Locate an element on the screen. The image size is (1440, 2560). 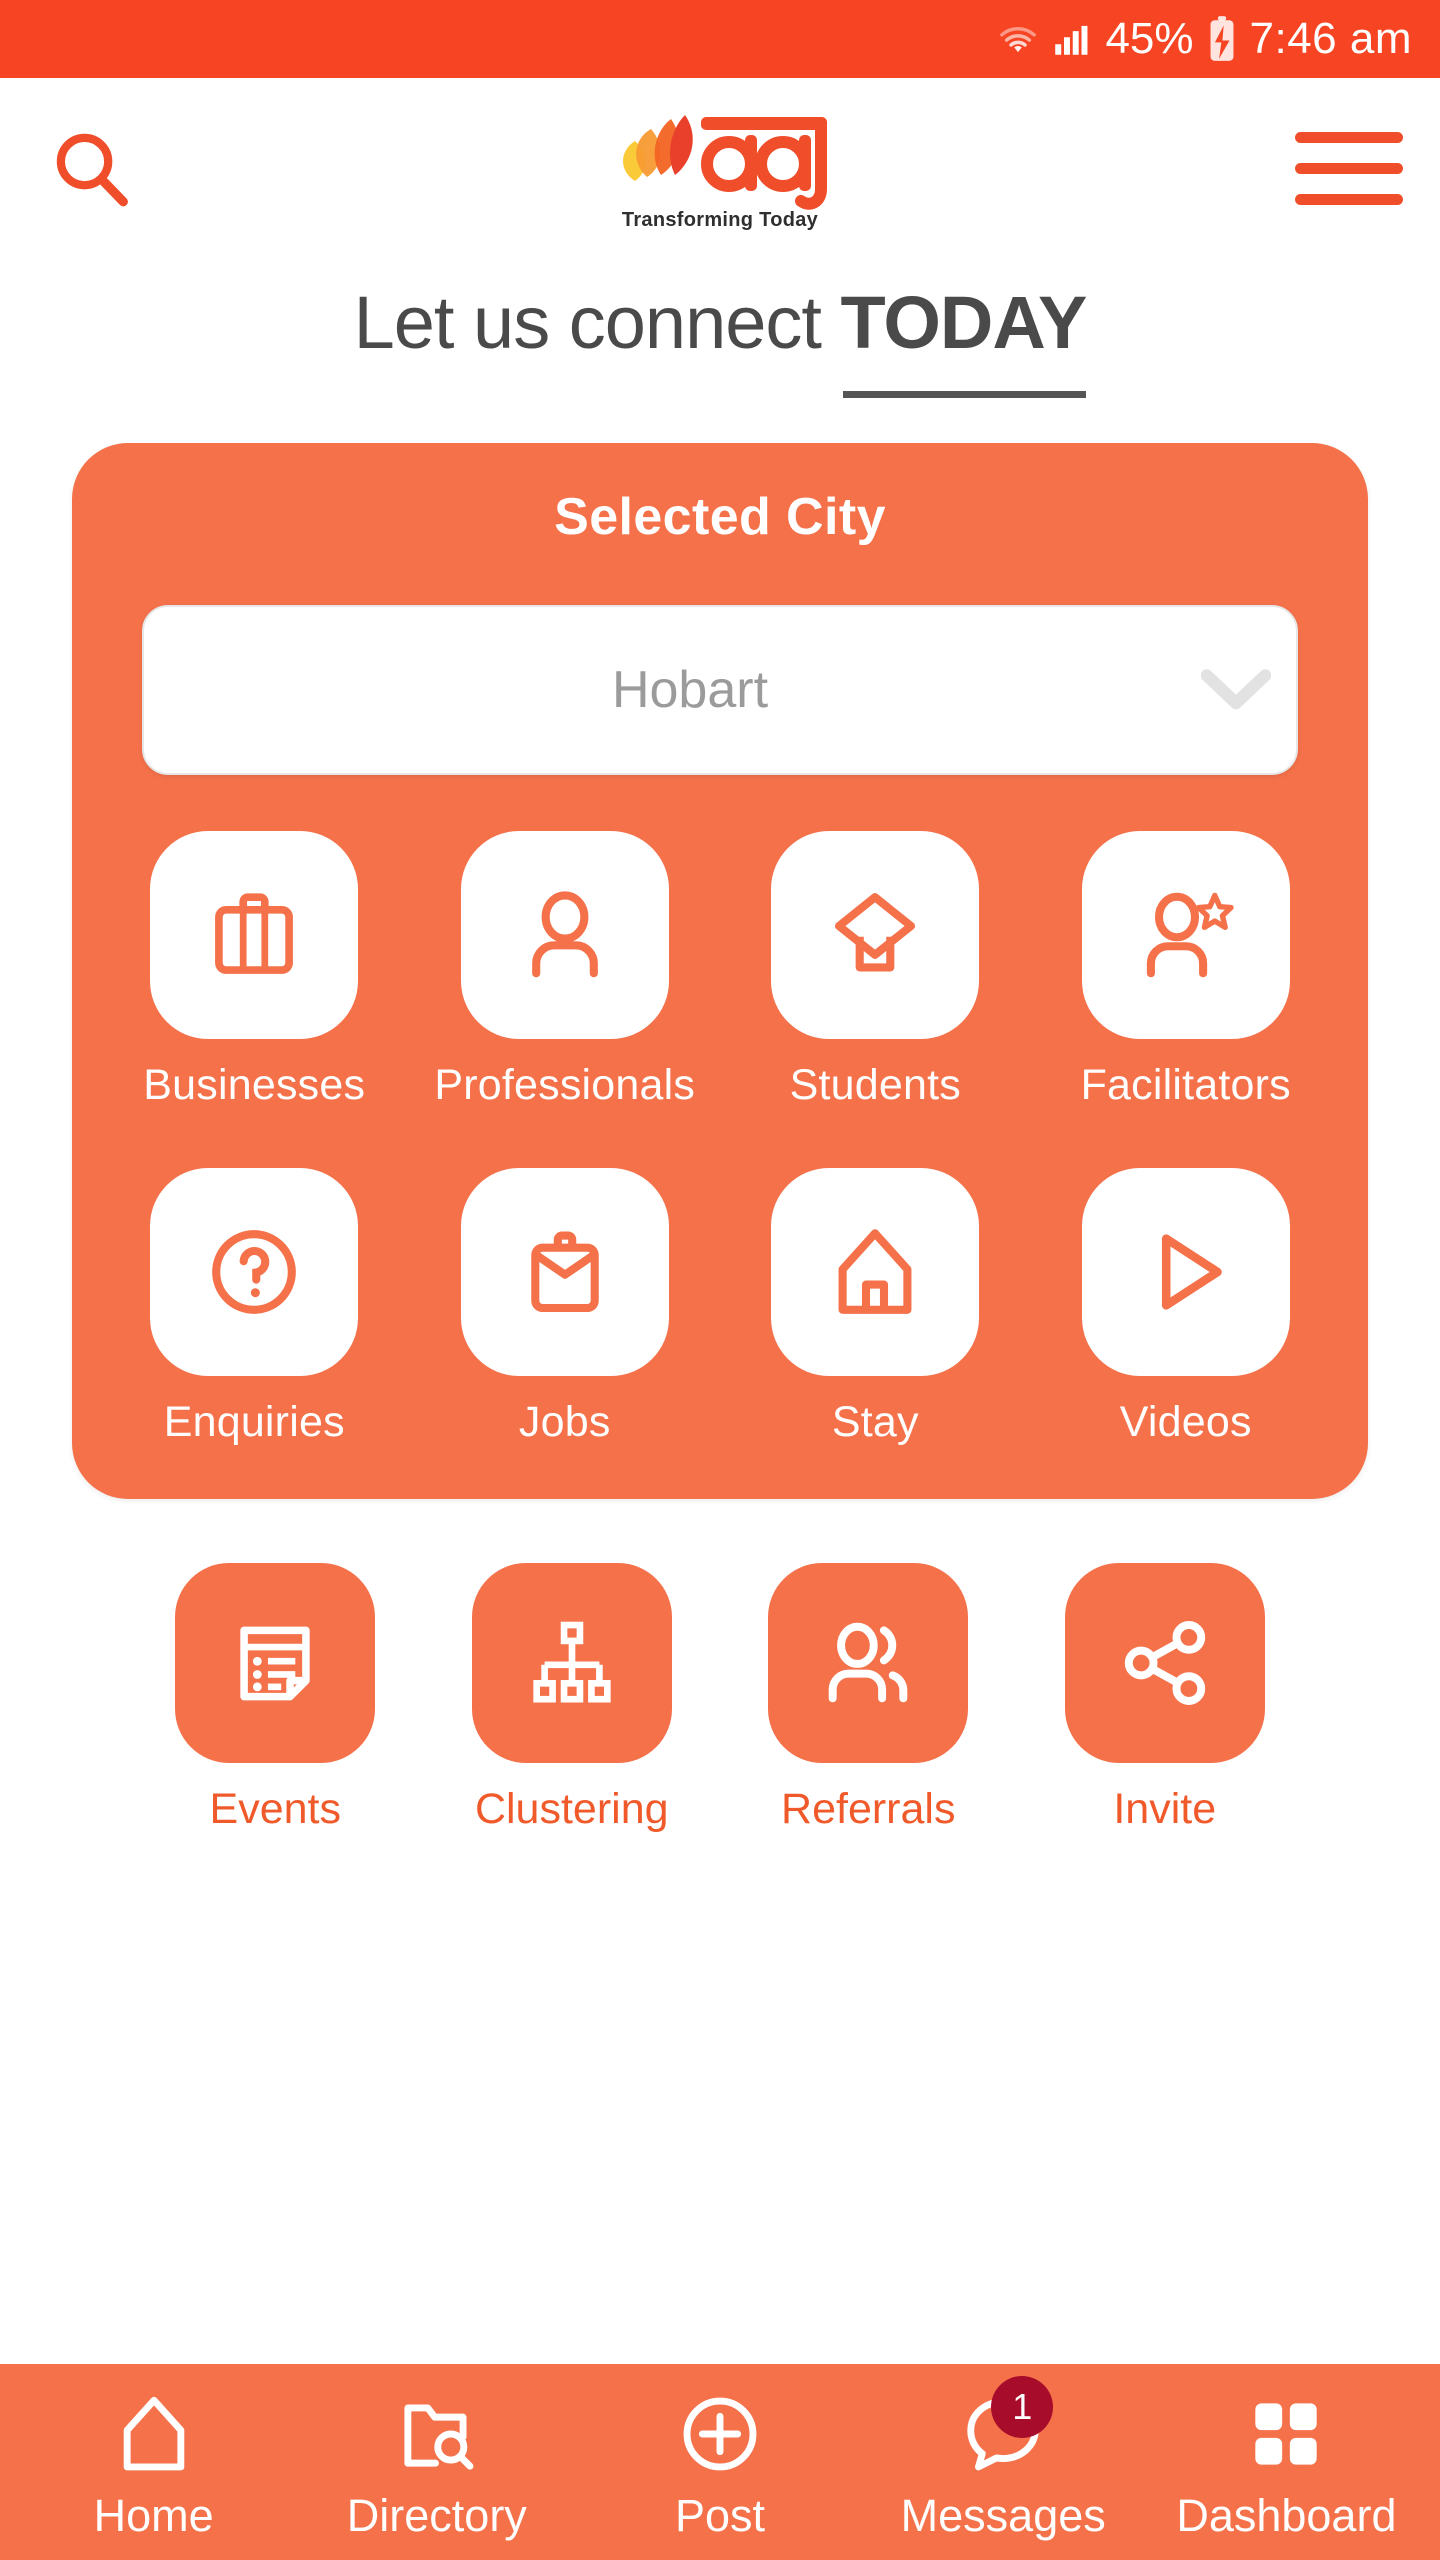
nav-label: Home is located at coordinates (153, 2515).